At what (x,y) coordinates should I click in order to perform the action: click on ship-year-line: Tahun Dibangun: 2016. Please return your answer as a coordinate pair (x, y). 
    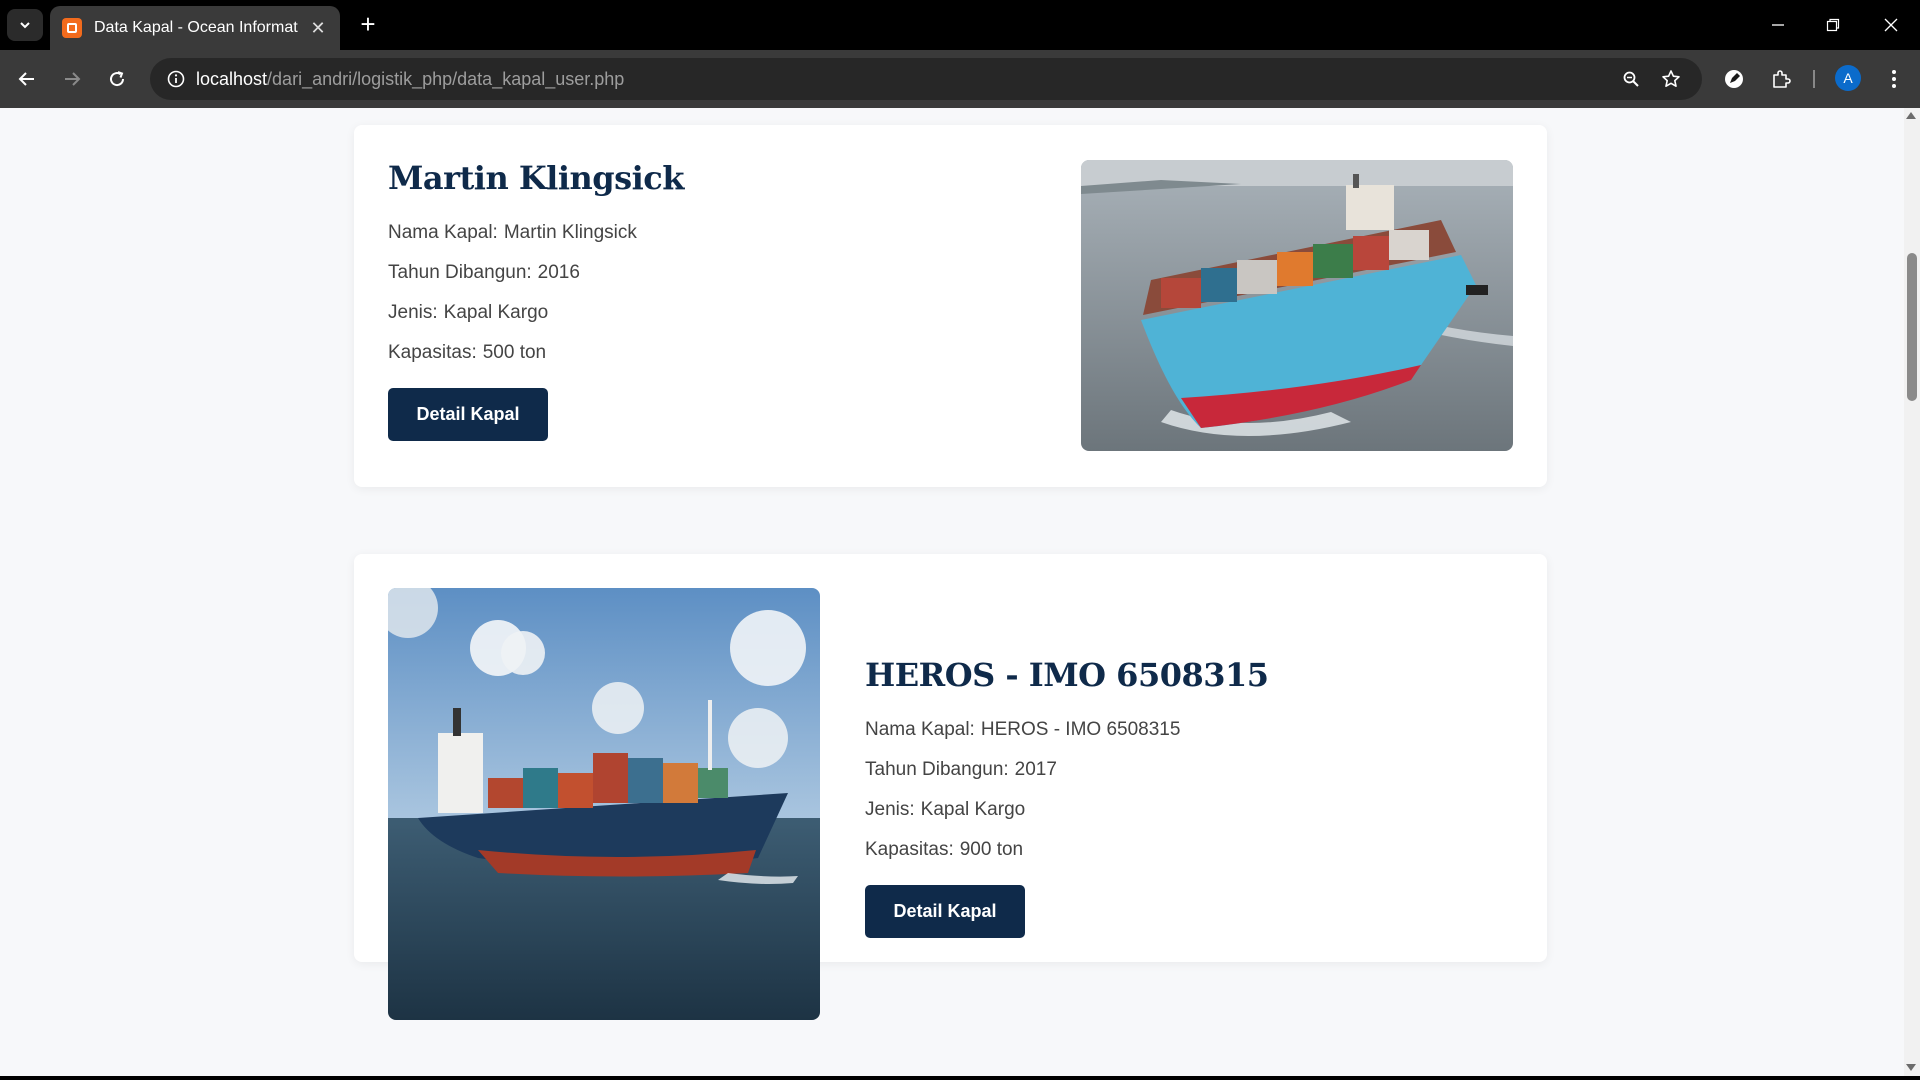
    Looking at the image, I should click on (536, 281).